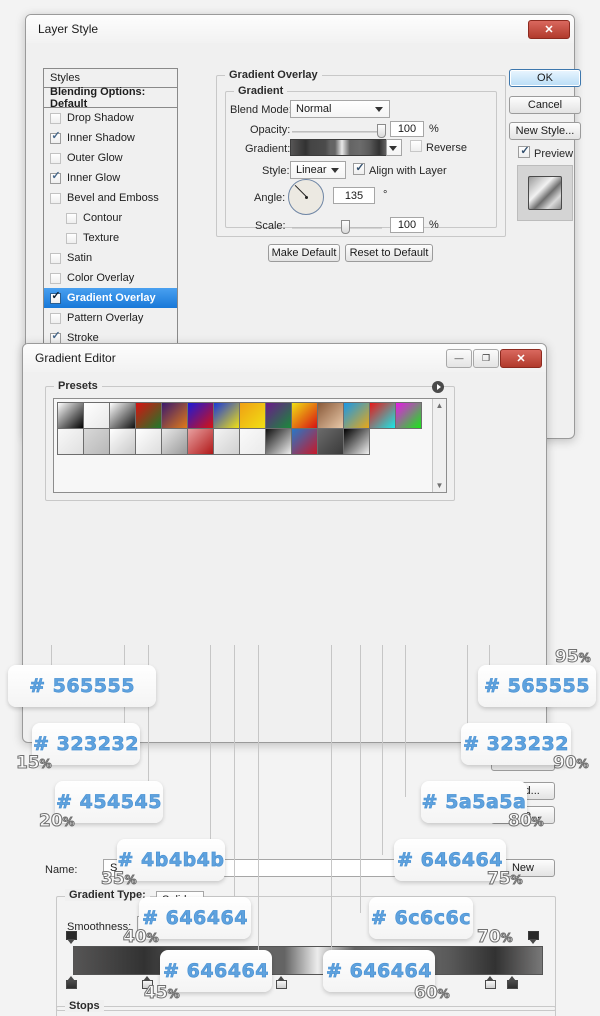  I want to click on style-row-pattern-overlay: Pattern Overlay, so click(110, 318).